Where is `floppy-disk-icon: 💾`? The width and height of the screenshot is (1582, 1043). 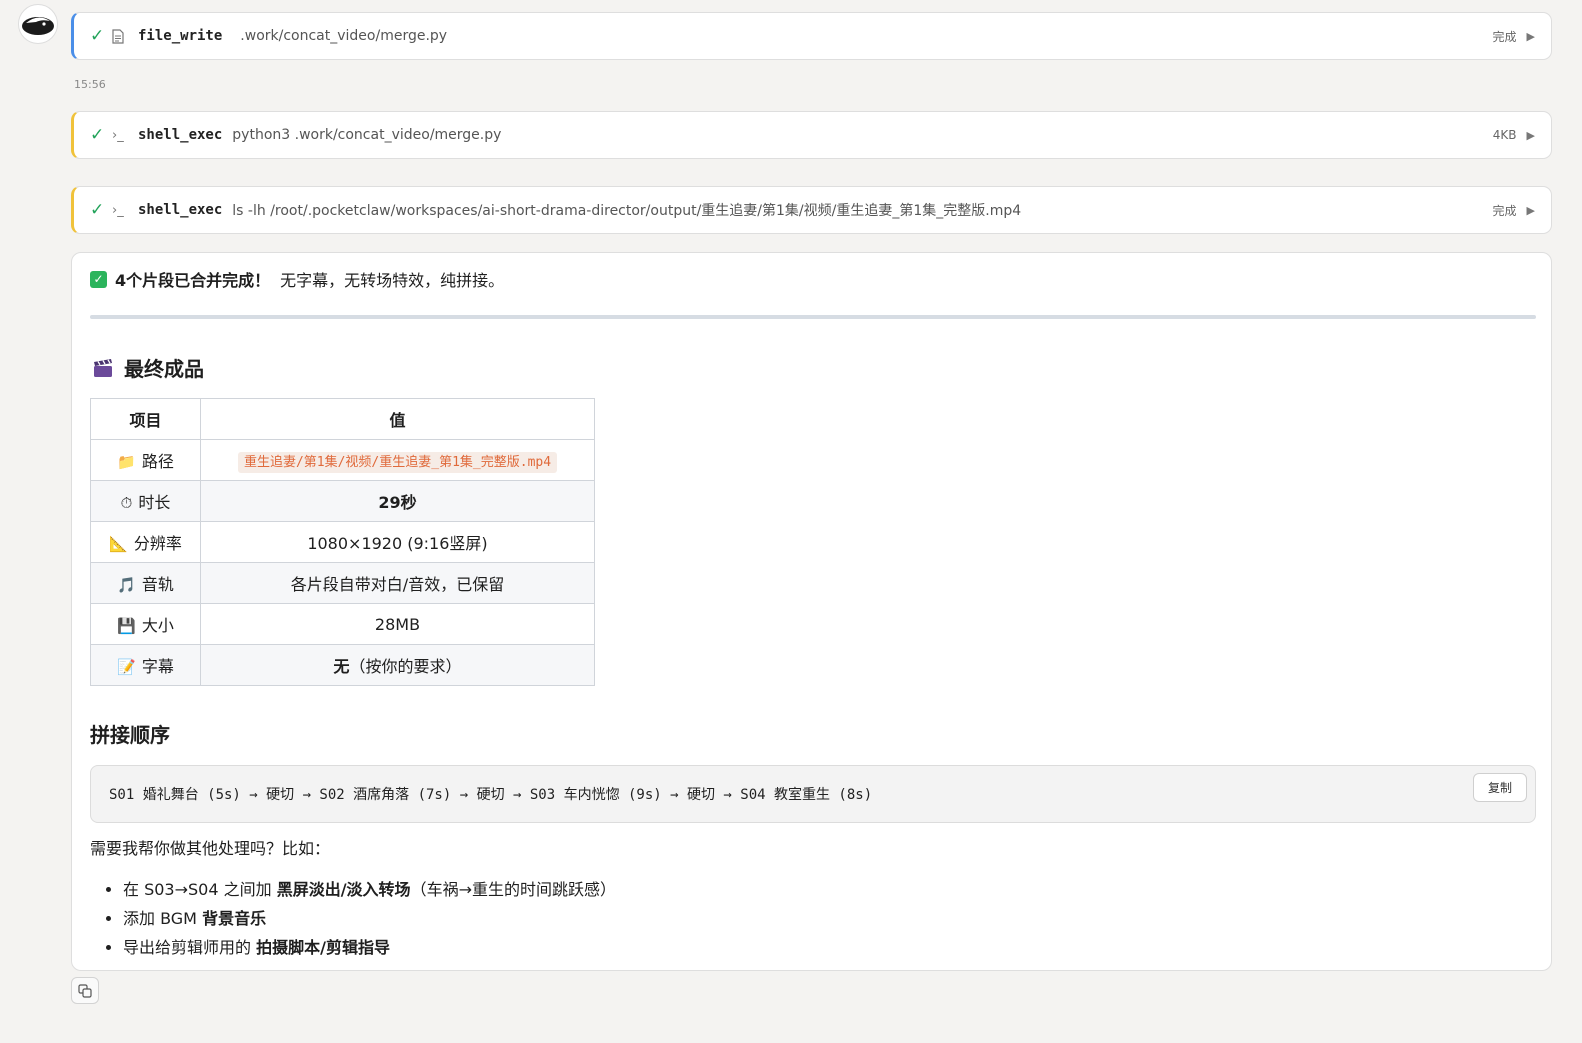
floppy-disk-icon: 💾 is located at coordinates (126, 626).